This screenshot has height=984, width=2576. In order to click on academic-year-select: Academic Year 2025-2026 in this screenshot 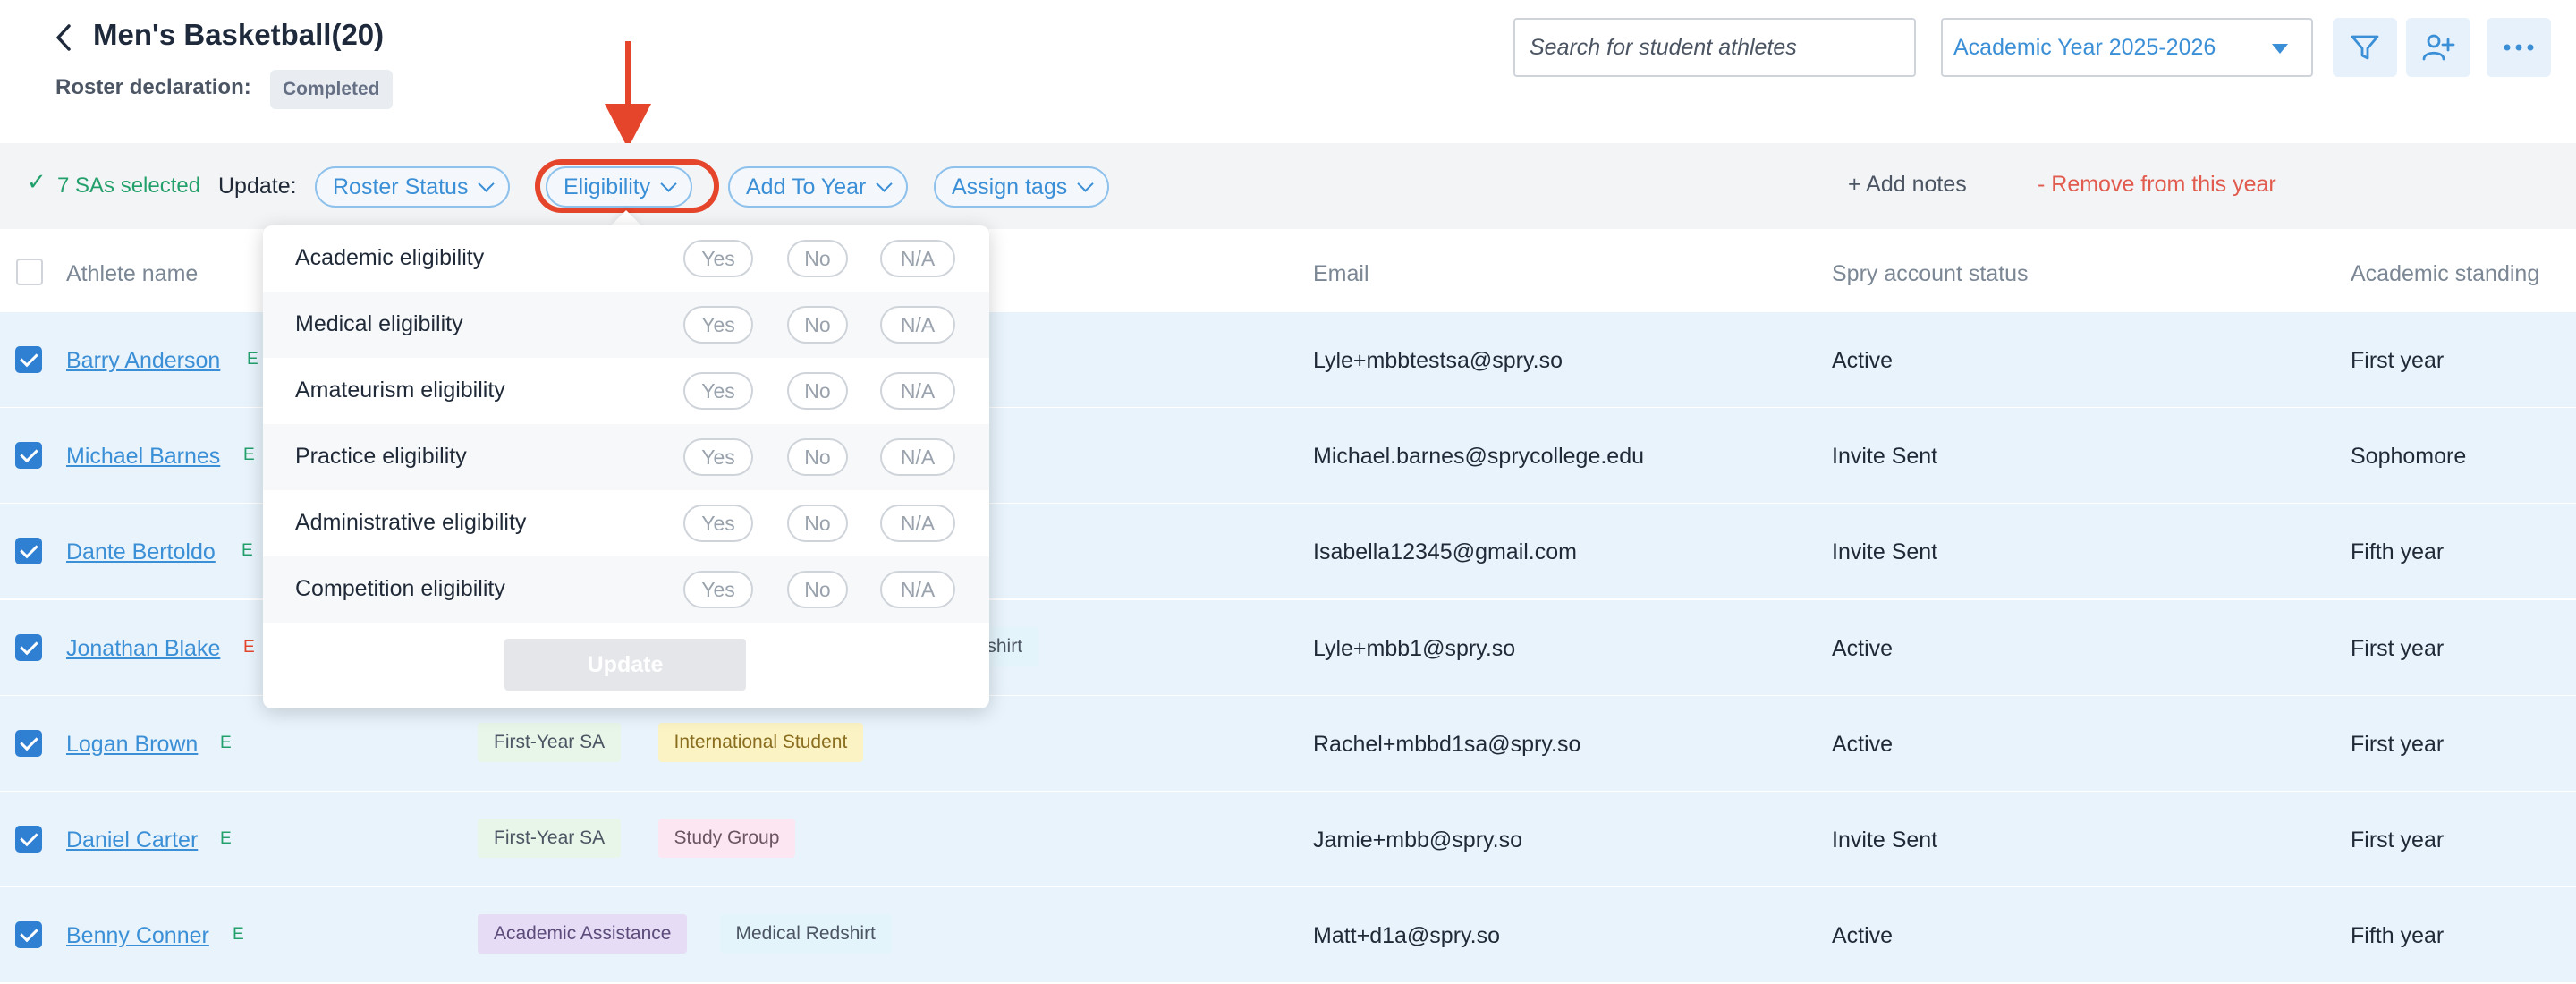, I will do `click(2127, 47)`.